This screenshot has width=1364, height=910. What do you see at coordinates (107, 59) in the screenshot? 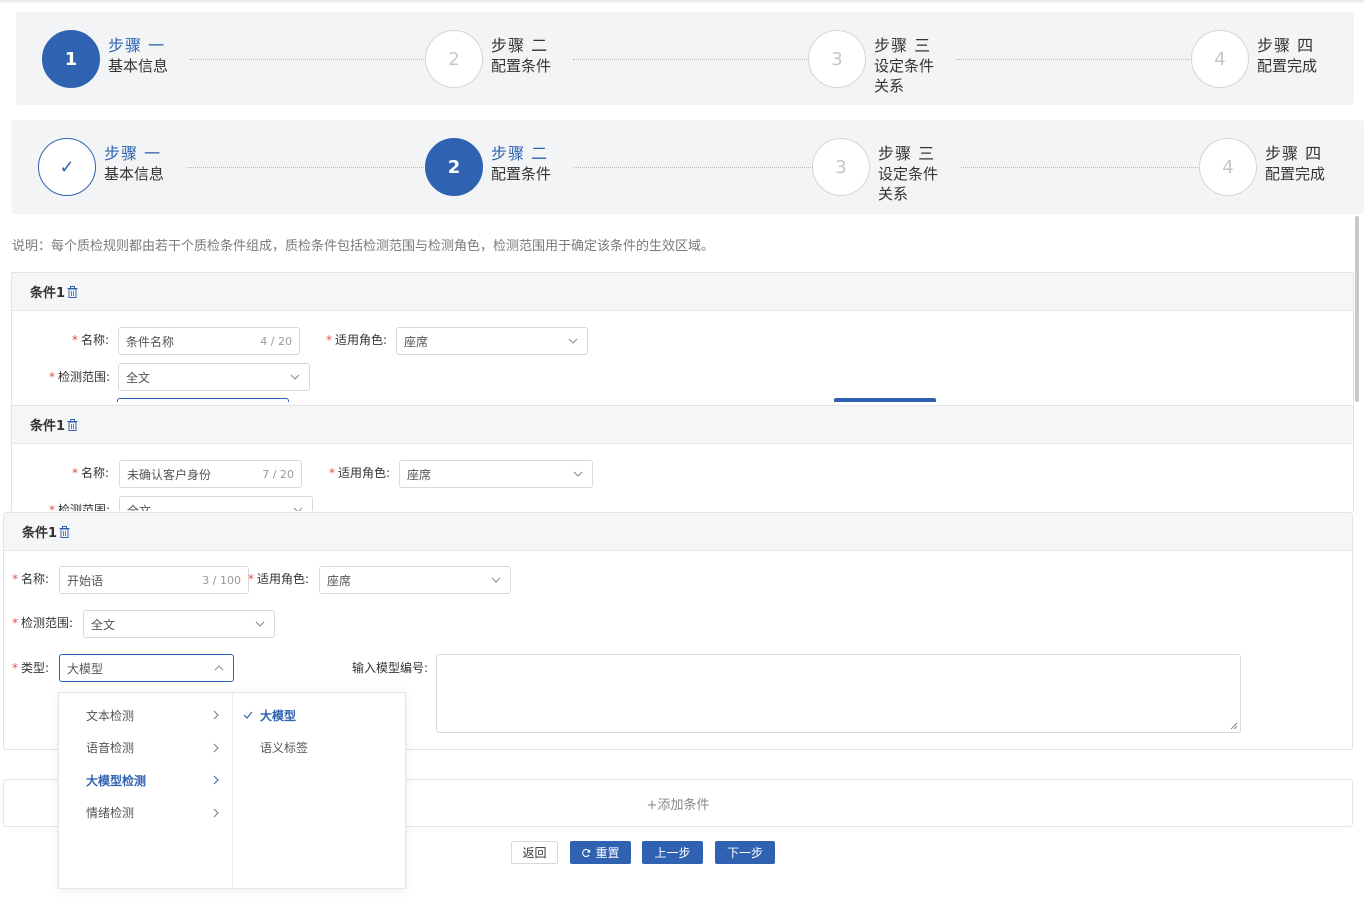
I see `step-1: 1 步骤 一 基本信息` at bounding box center [107, 59].